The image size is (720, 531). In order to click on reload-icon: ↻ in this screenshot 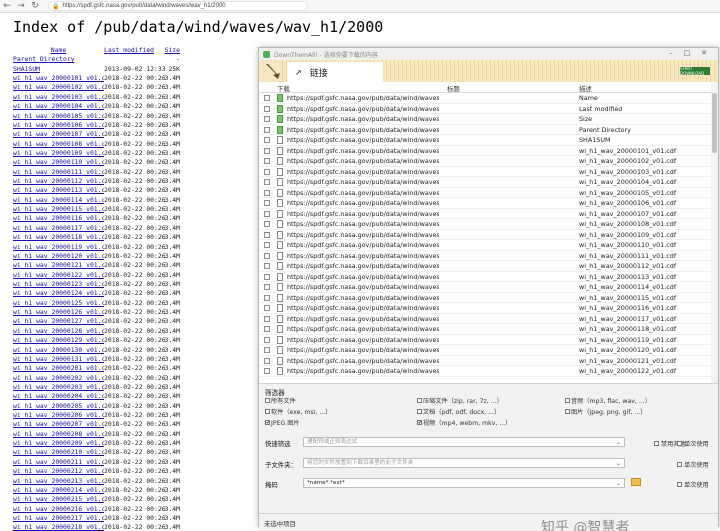, I will do `click(35, 6)`.